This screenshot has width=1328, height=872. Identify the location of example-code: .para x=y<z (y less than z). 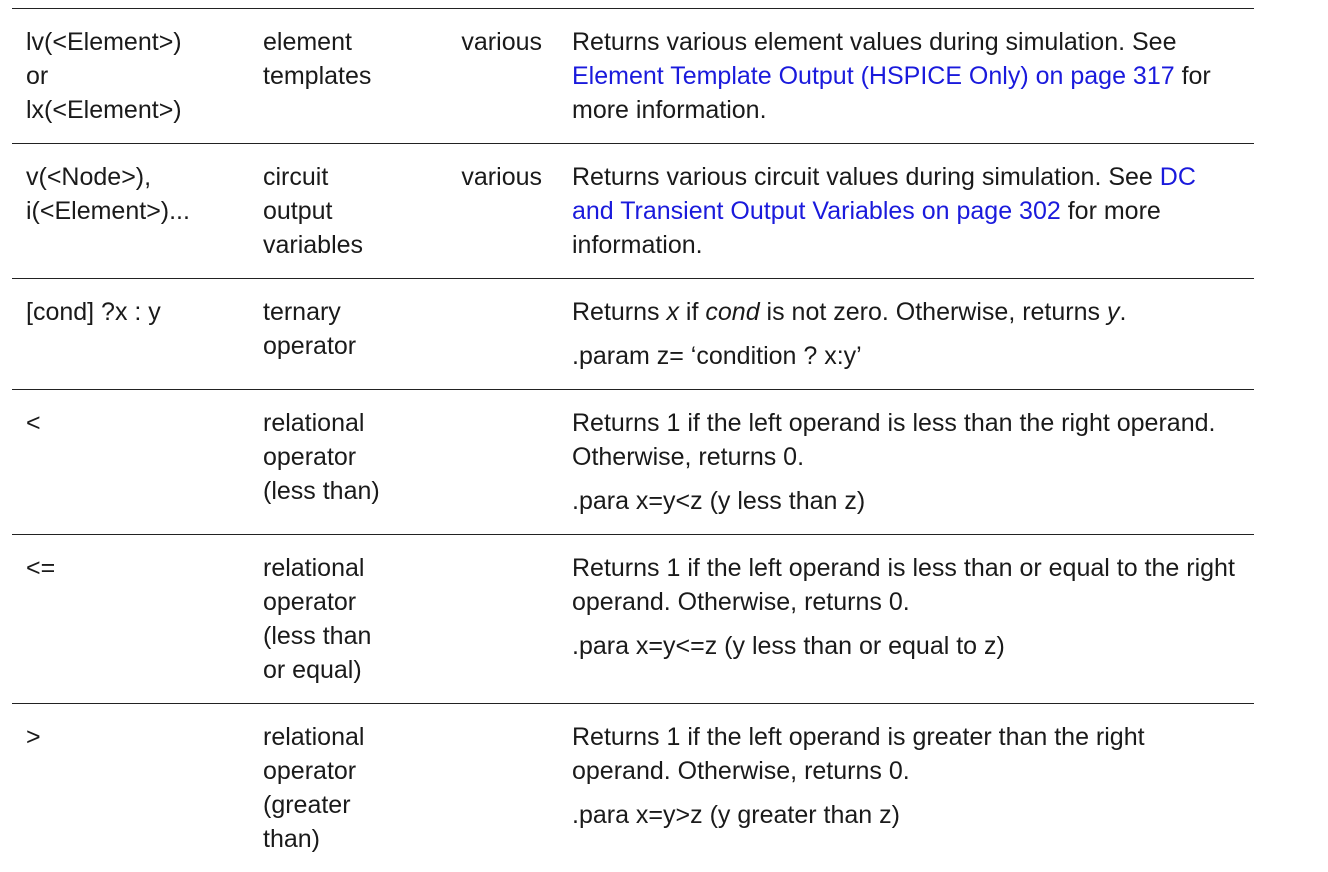
(908, 501).